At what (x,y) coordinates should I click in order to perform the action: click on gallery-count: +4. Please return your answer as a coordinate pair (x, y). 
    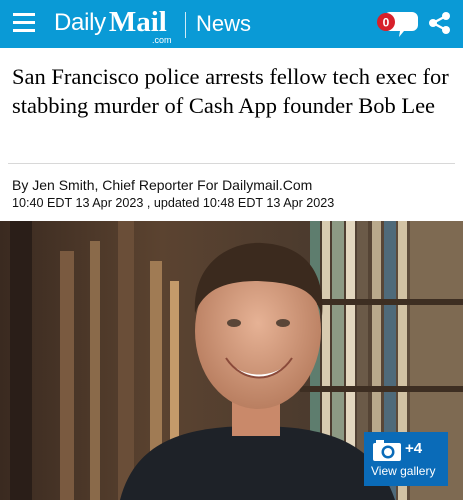
    Looking at the image, I should click on (414, 448).